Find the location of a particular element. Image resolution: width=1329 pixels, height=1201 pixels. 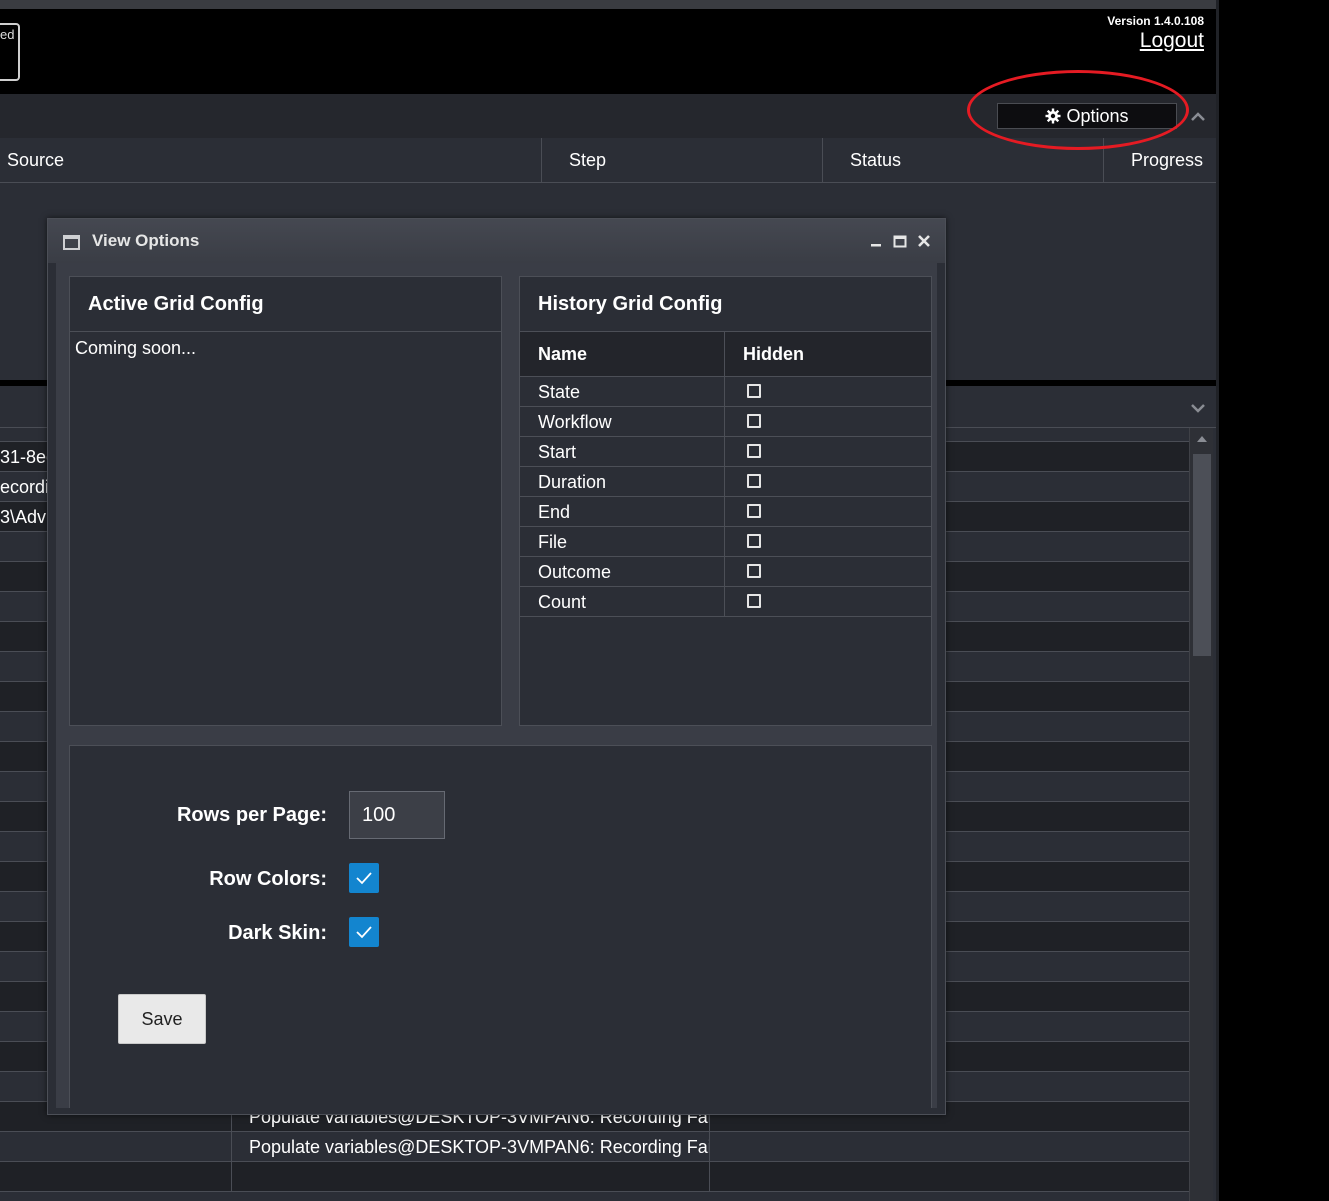

table-row is located at coordinates (594, 1177).